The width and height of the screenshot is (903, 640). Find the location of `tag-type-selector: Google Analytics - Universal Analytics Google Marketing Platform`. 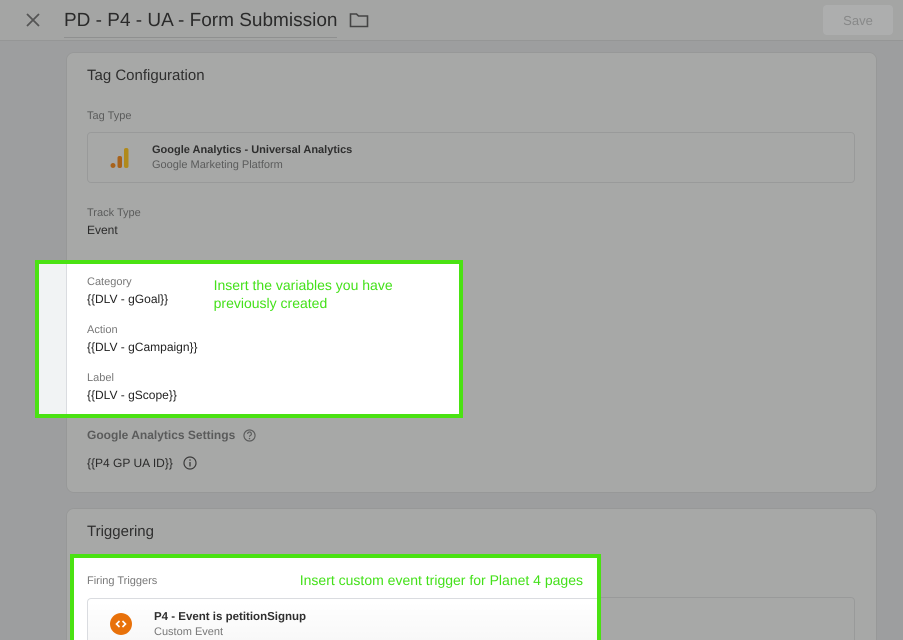

tag-type-selector: Google Analytics - Universal Analytics Google Marketing Platform is located at coordinates (471, 157).